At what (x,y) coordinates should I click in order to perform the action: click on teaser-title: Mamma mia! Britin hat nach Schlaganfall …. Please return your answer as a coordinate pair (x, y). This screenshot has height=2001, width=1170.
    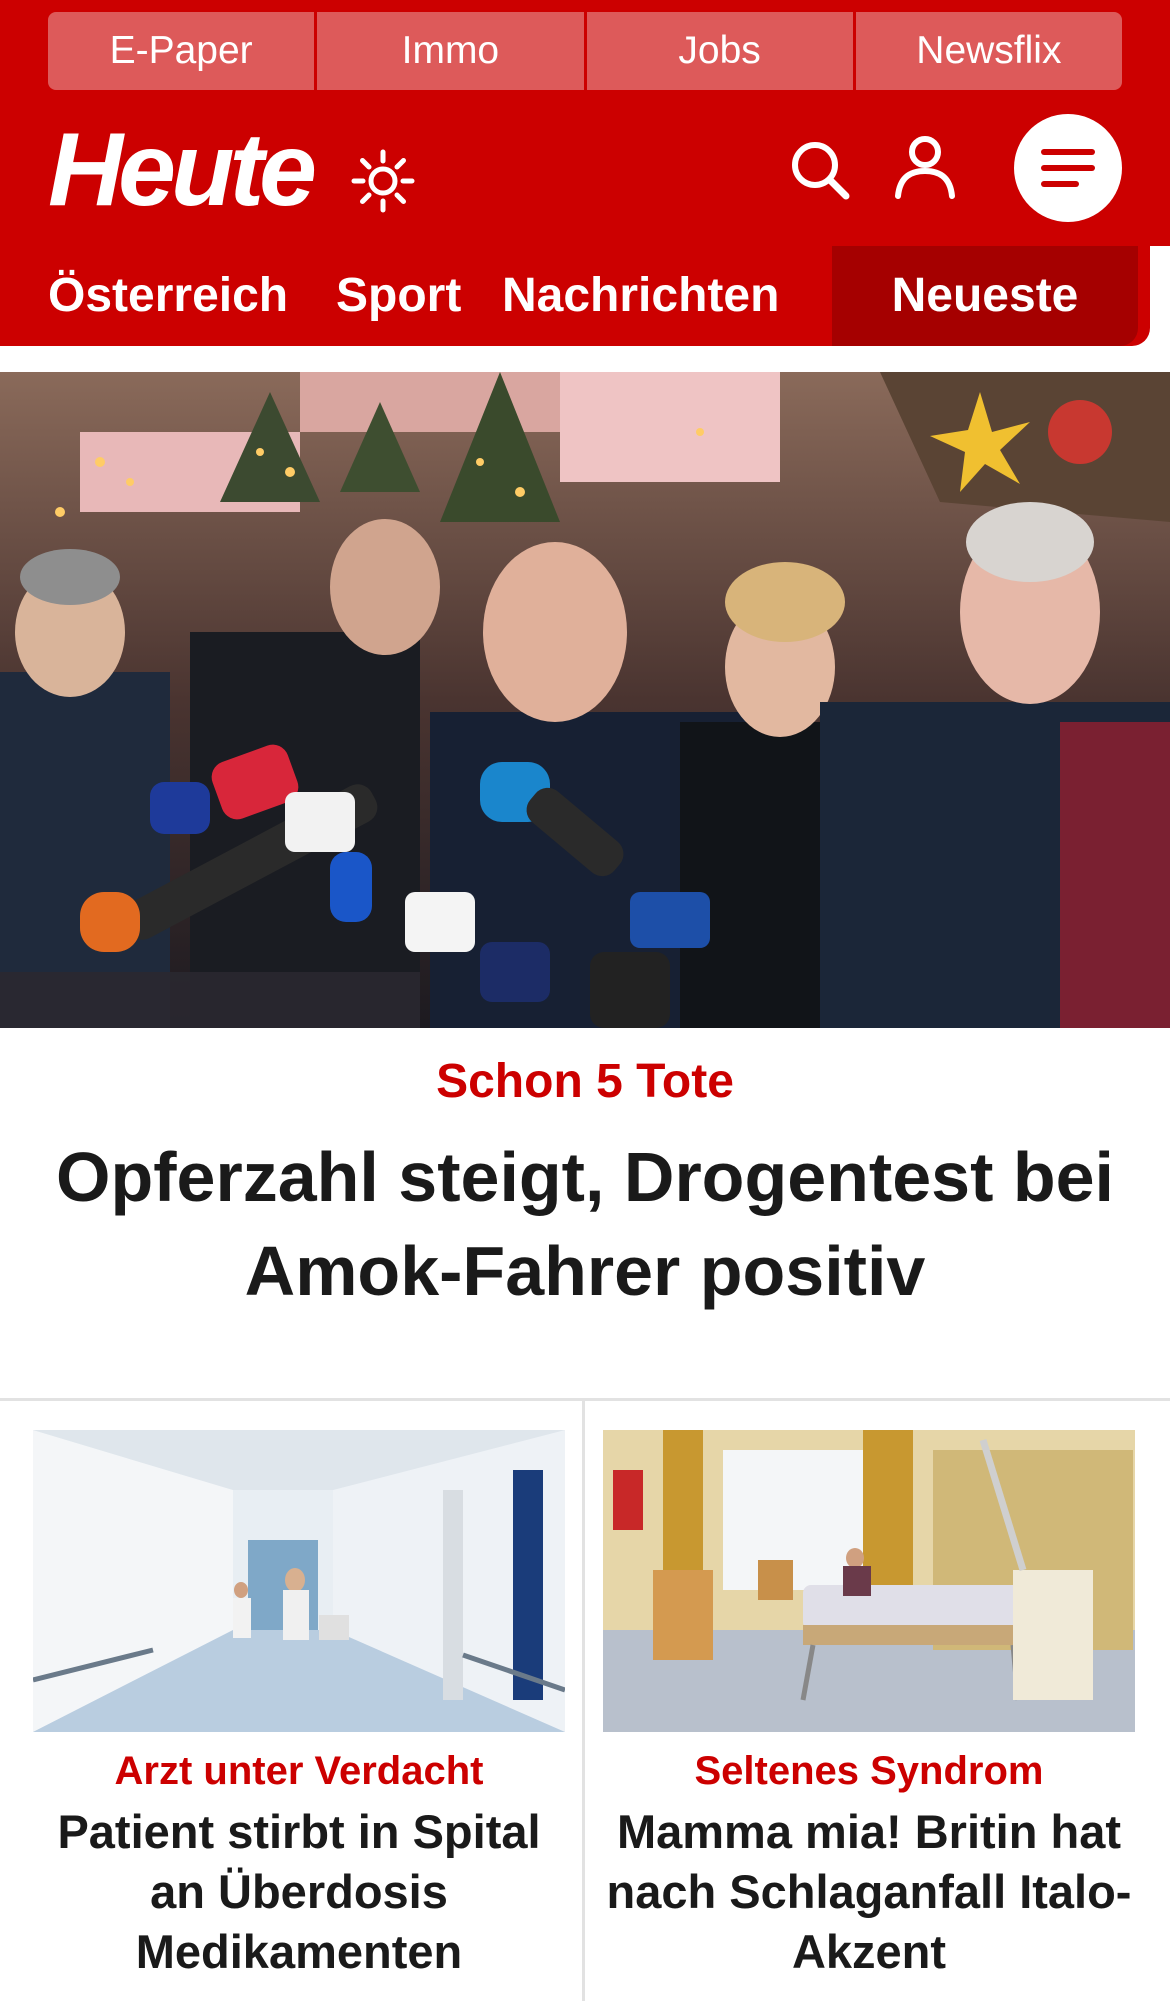
    Looking at the image, I should click on (869, 1892).